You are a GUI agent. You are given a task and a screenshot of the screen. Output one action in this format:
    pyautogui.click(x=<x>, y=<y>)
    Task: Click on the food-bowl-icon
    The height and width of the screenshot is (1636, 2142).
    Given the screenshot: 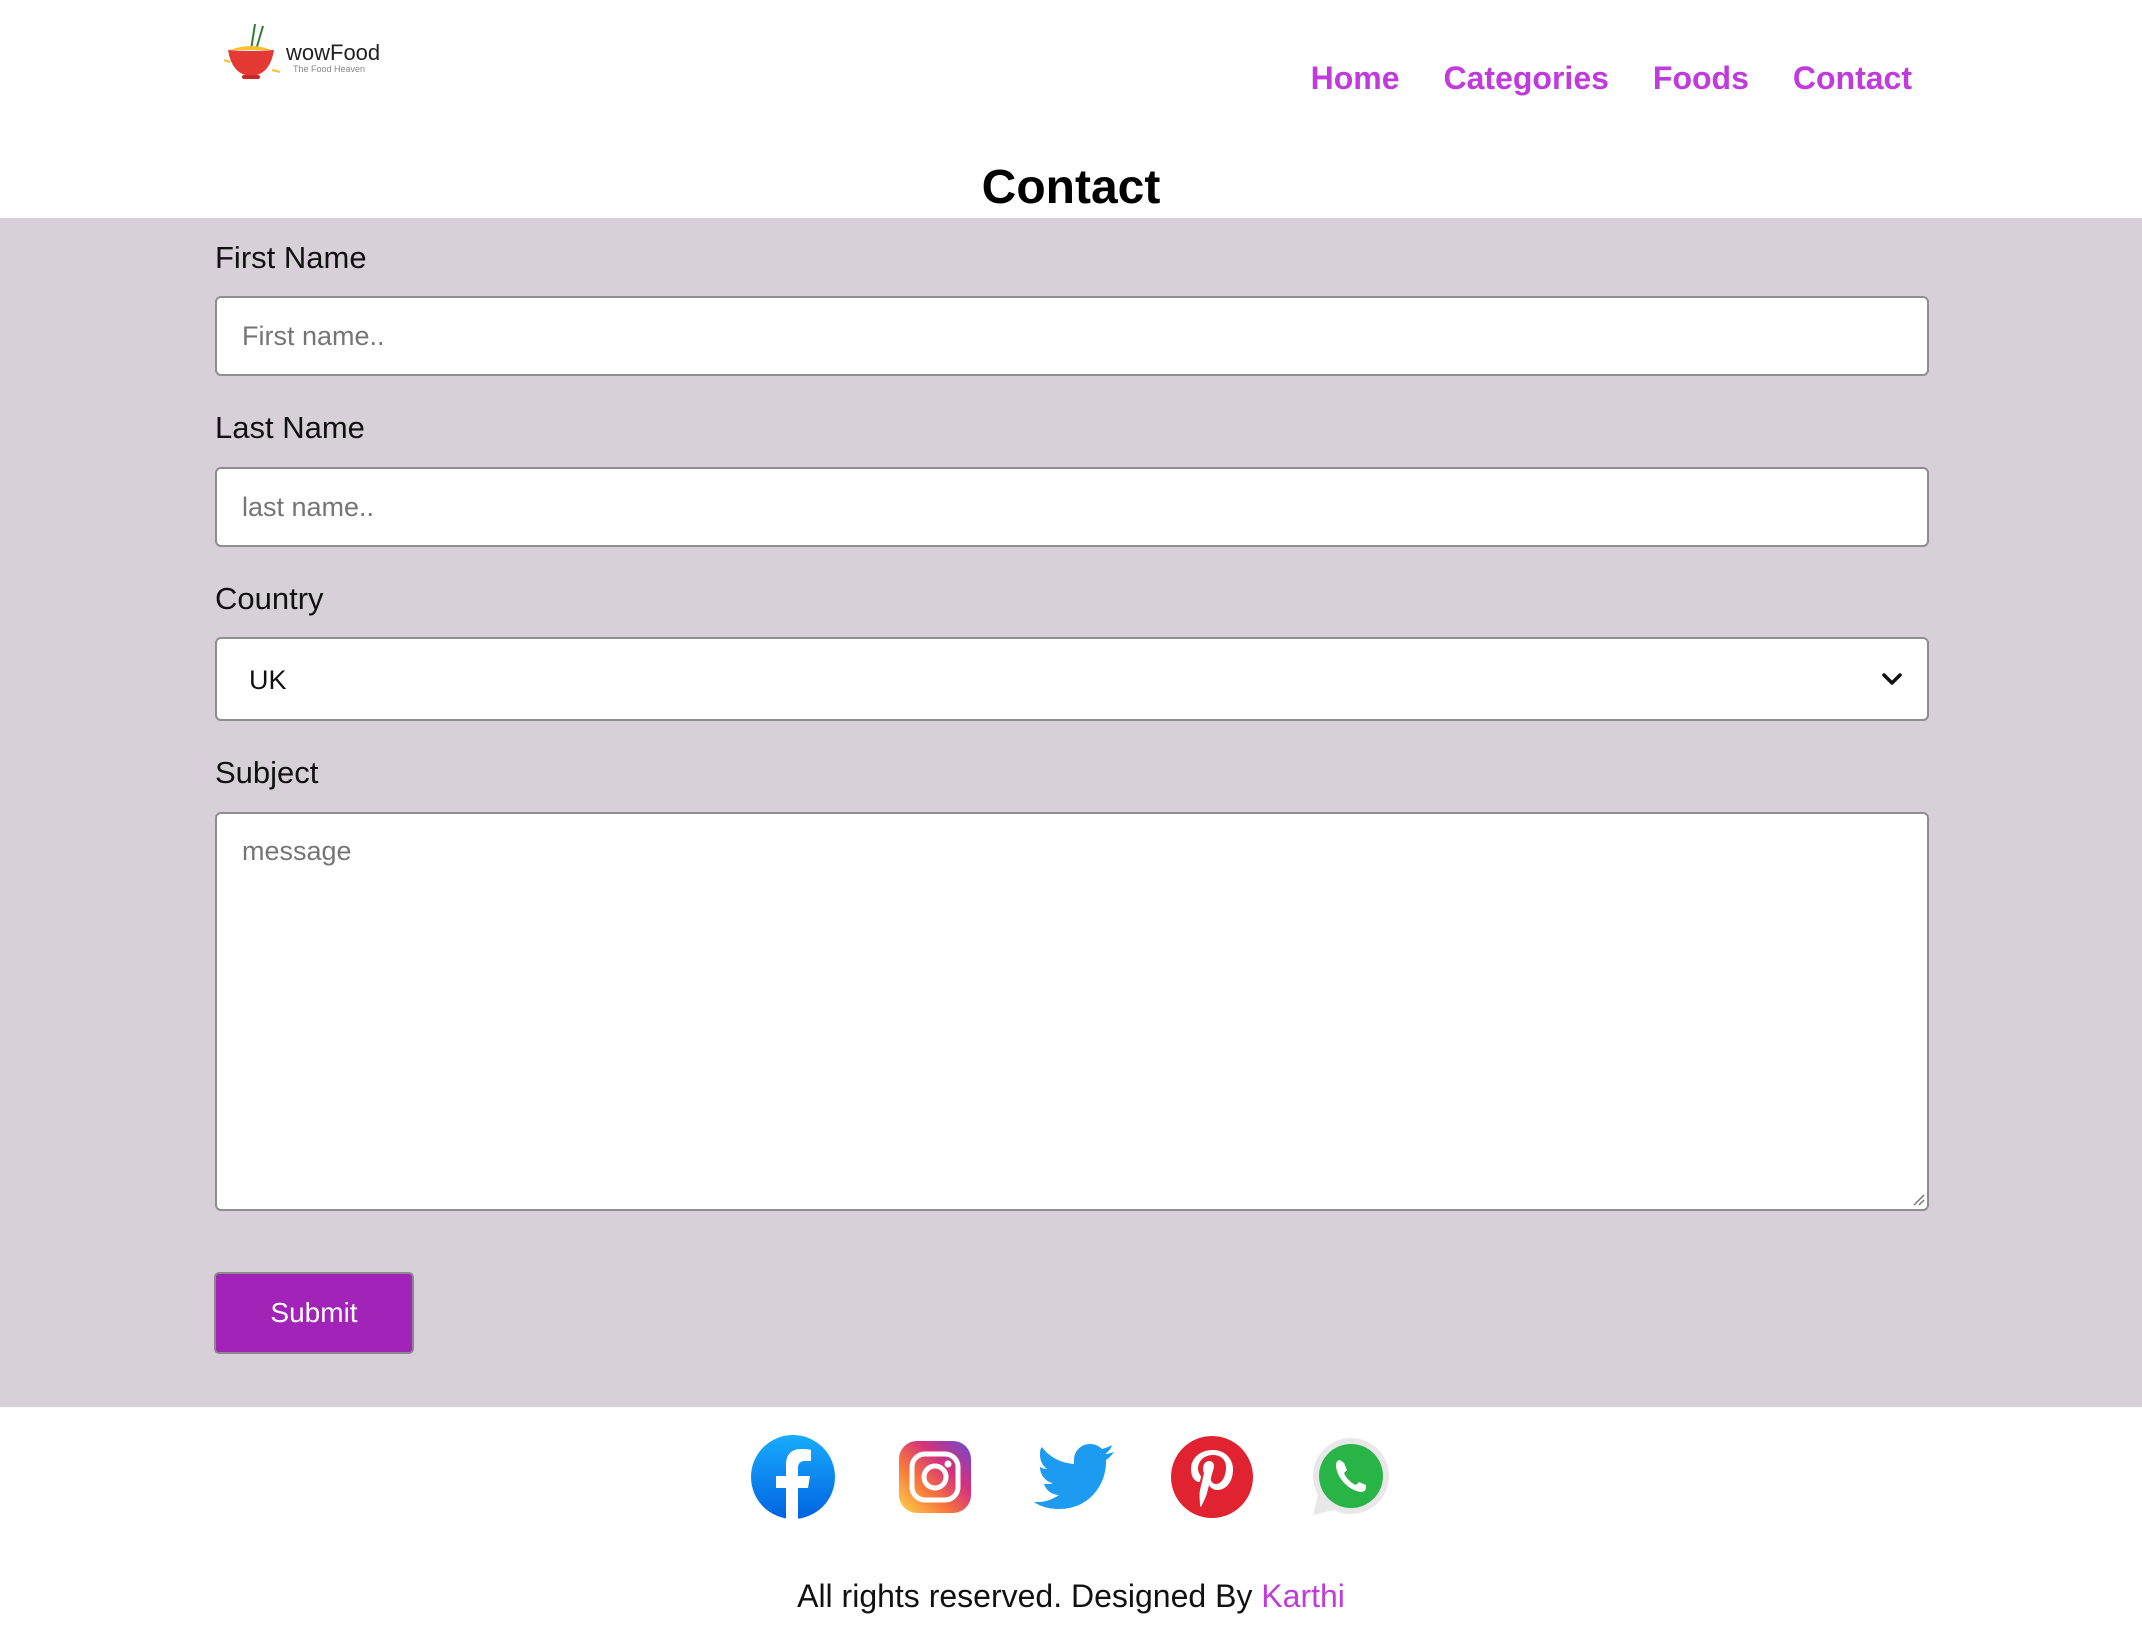 What is the action you would take?
    pyautogui.click(x=252, y=51)
    